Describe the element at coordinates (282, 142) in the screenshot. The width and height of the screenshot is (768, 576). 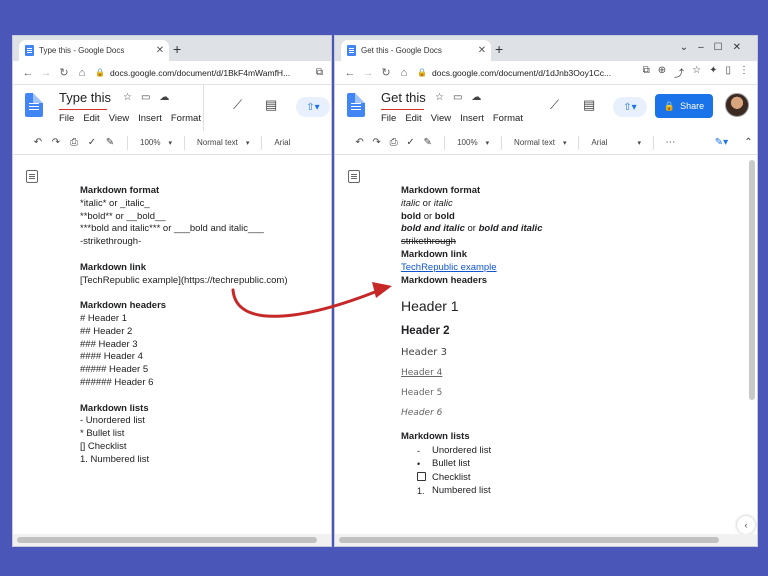
I see `font-select: Arial` at that location.